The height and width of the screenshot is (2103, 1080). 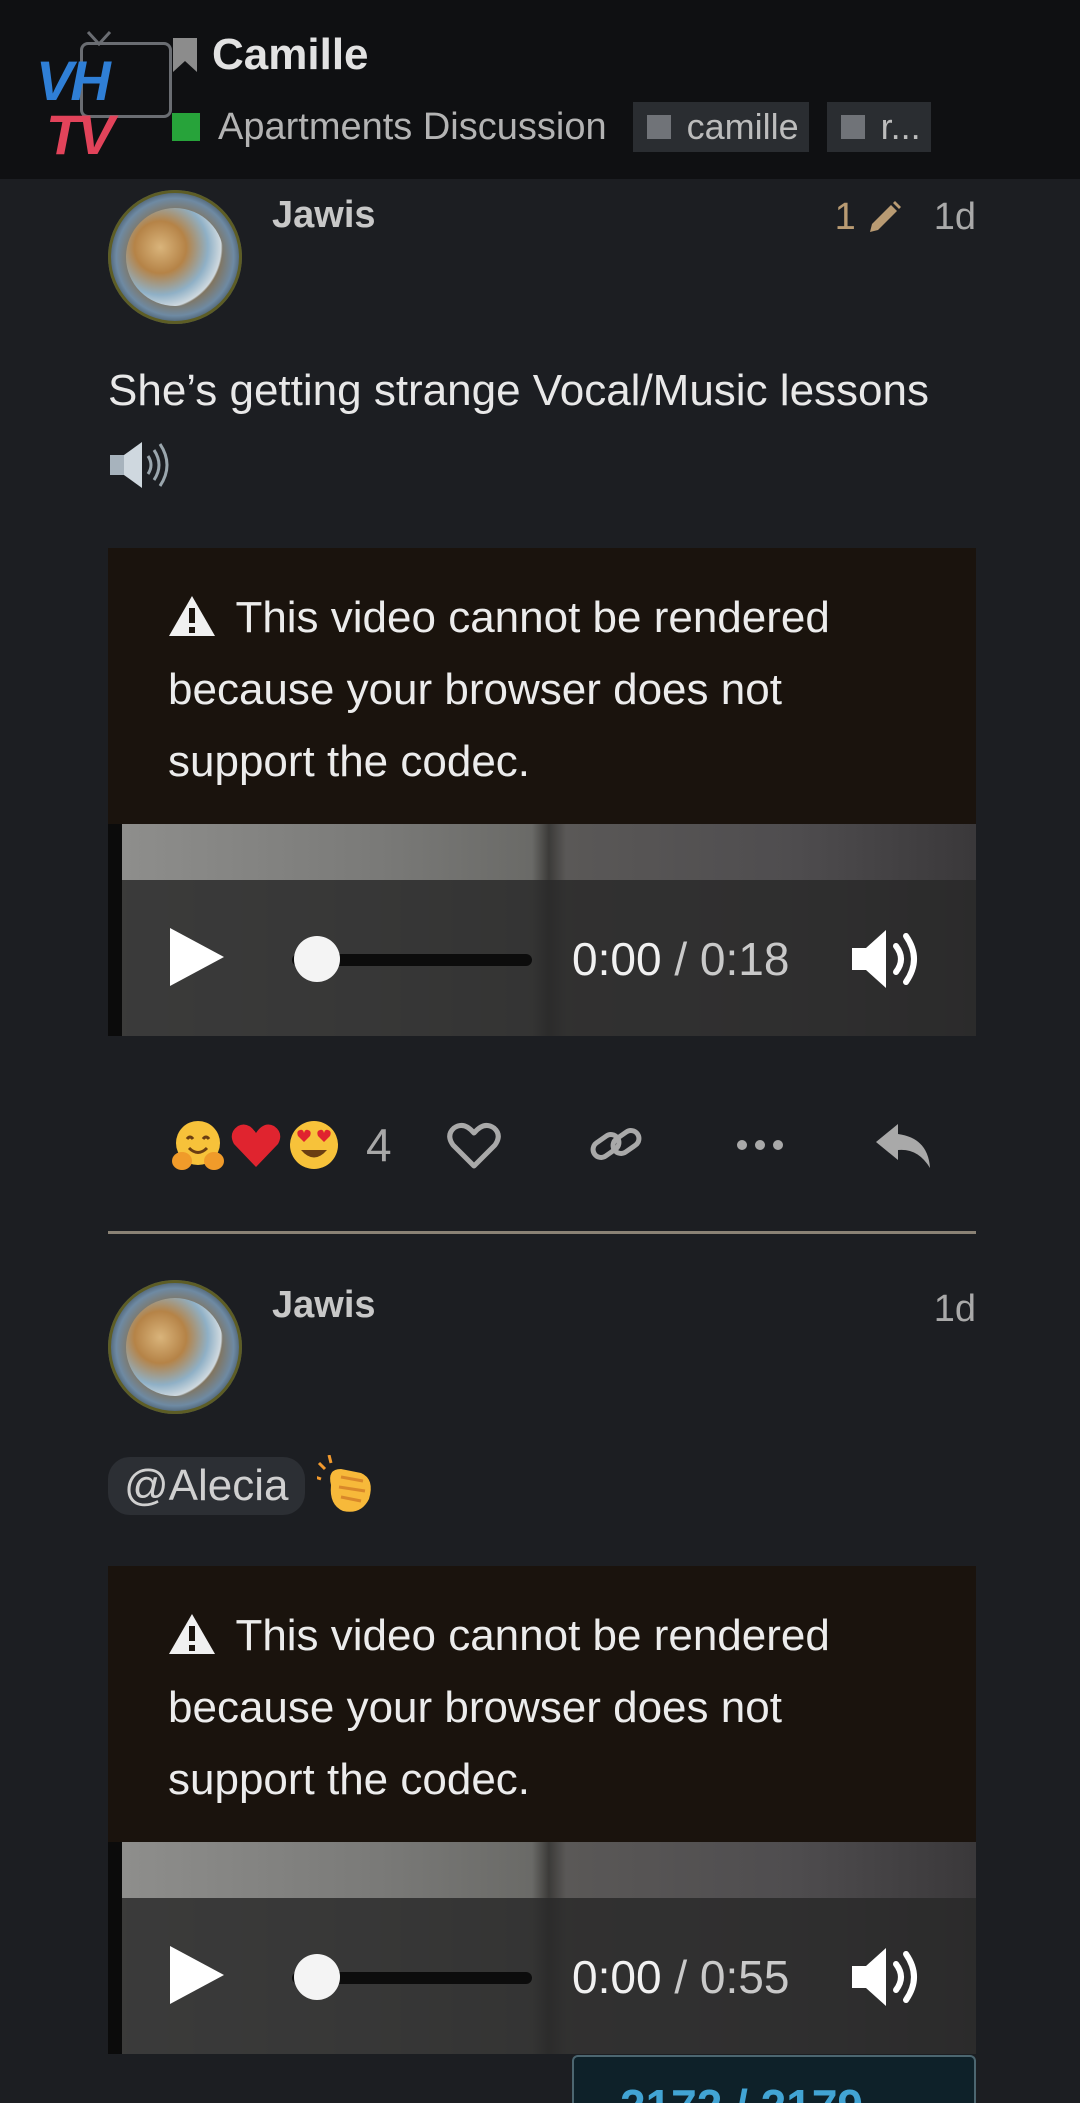 I want to click on video-duration: 0:55, so click(x=744, y=1977).